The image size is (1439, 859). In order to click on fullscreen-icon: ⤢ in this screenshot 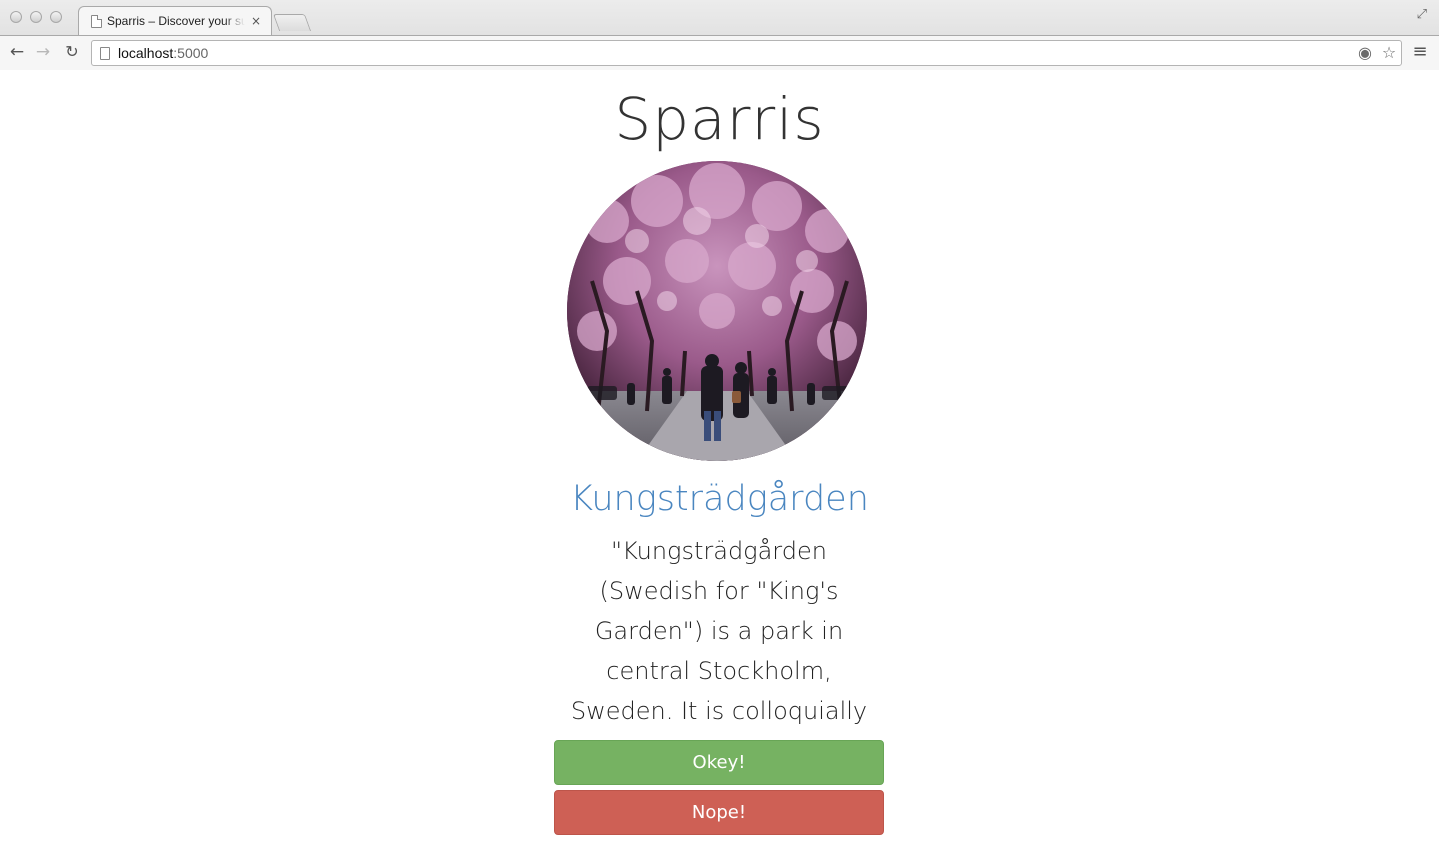, I will do `click(1422, 14)`.